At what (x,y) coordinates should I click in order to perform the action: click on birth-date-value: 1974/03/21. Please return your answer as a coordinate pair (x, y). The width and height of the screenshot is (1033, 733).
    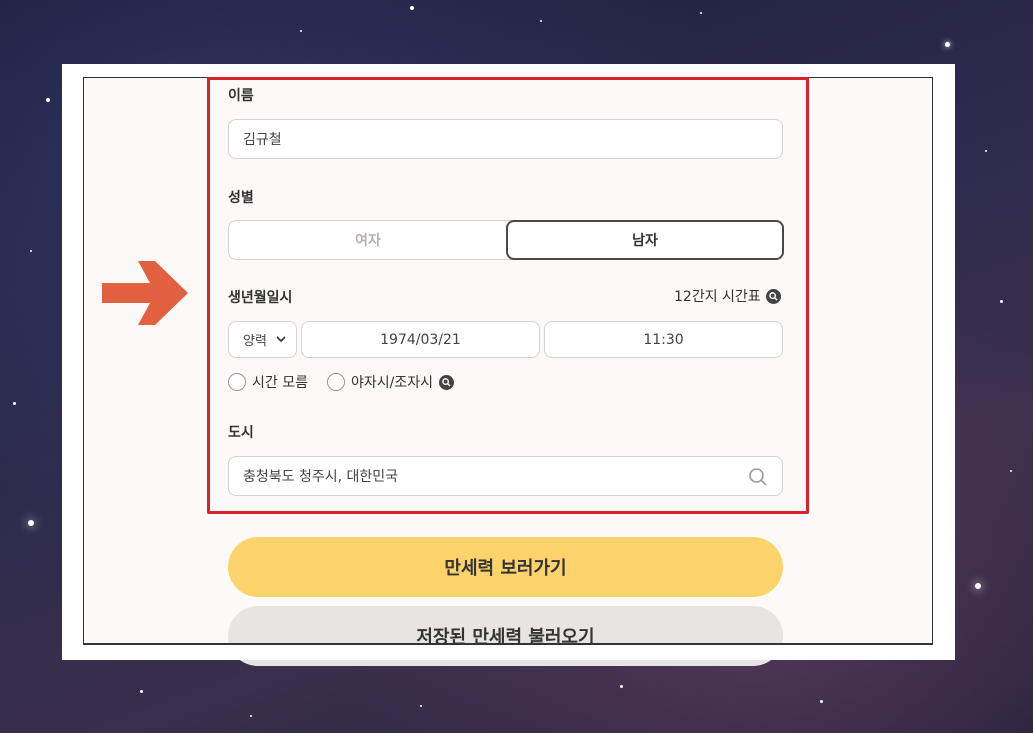
    Looking at the image, I should click on (420, 339).